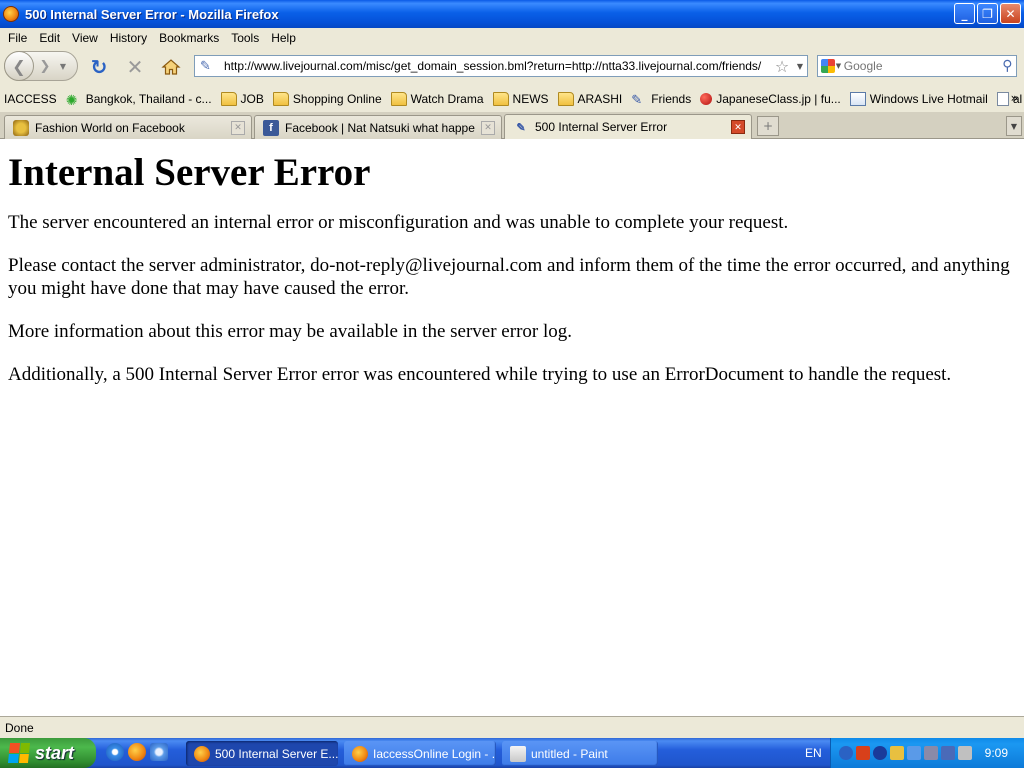 The width and height of the screenshot is (1024, 768). I want to click on bookmark-star-icon: ☆, so click(782, 66).